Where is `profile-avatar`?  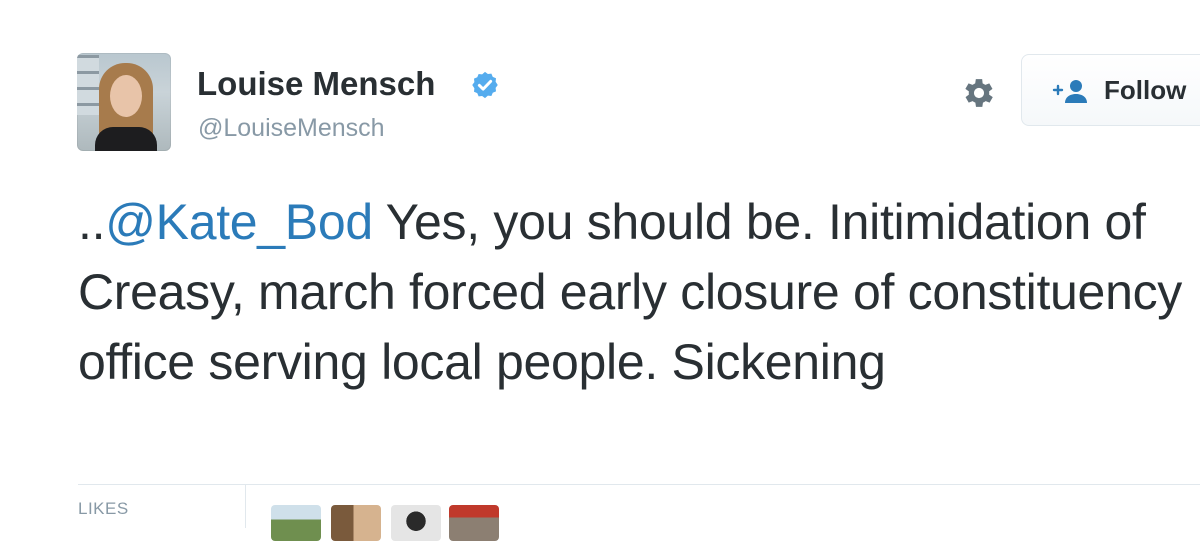 profile-avatar is located at coordinates (124, 102).